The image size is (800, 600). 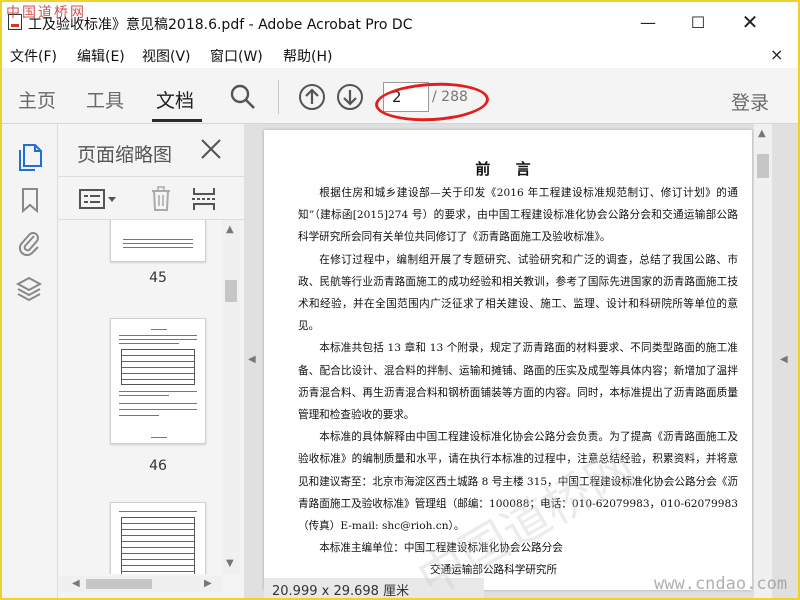 I want to click on scroll-right-icon: ▶, so click(x=208, y=583).